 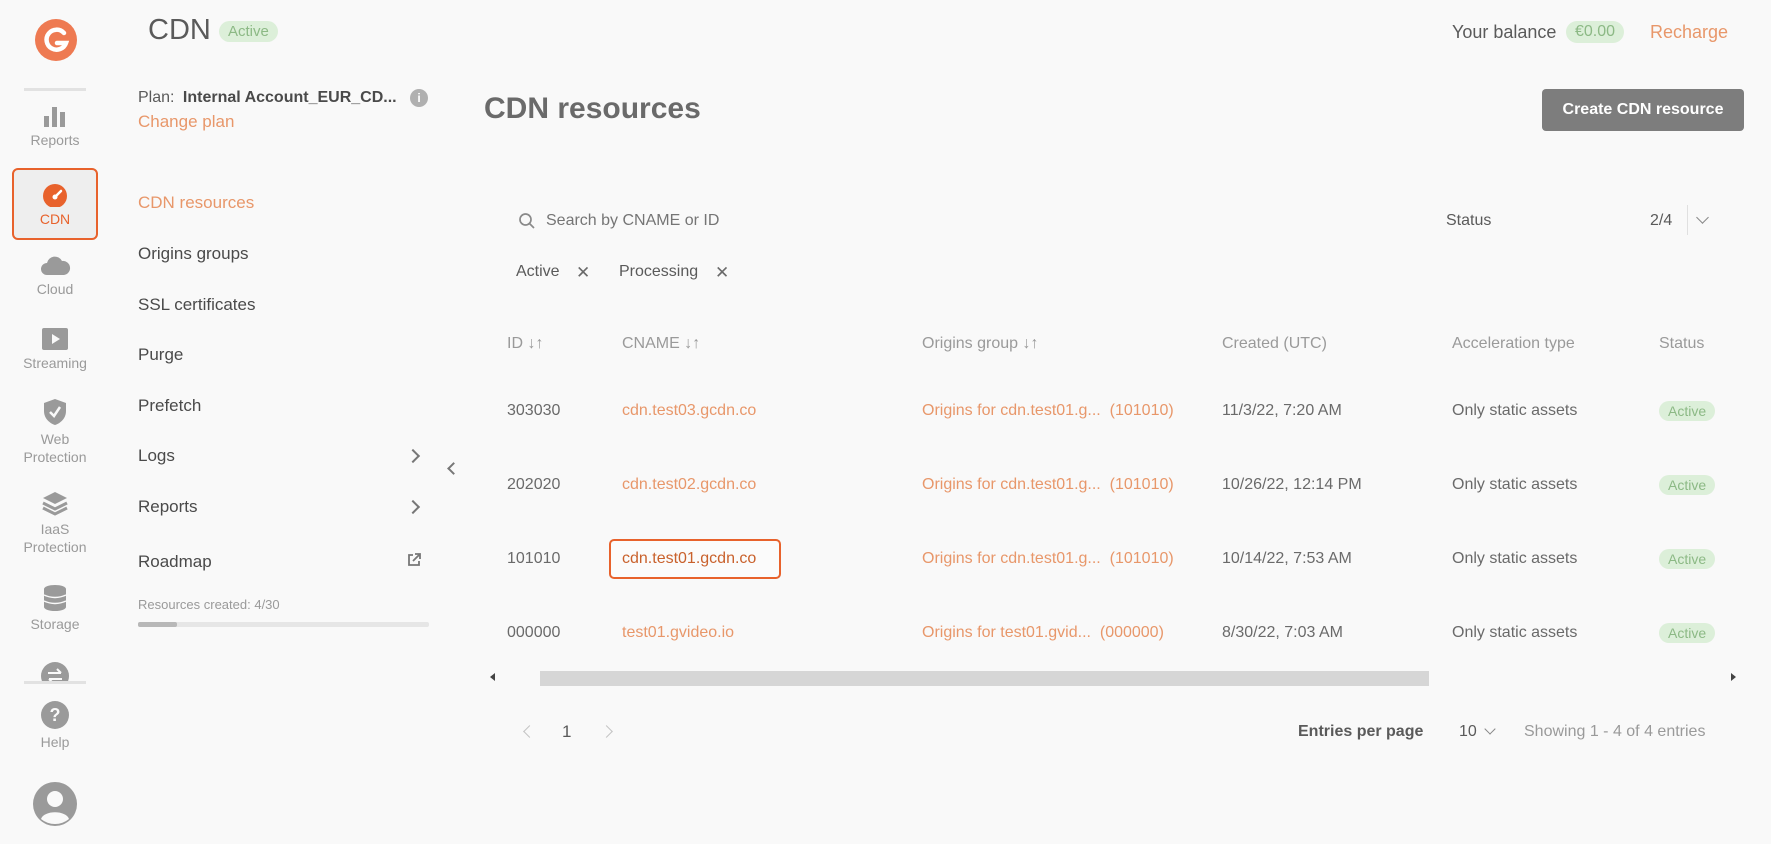 What do you see at coordinates (1361, 731) in the screenshot?
I see `entries-per-page-label: Entries per page` at bounding box center [1361, 731].